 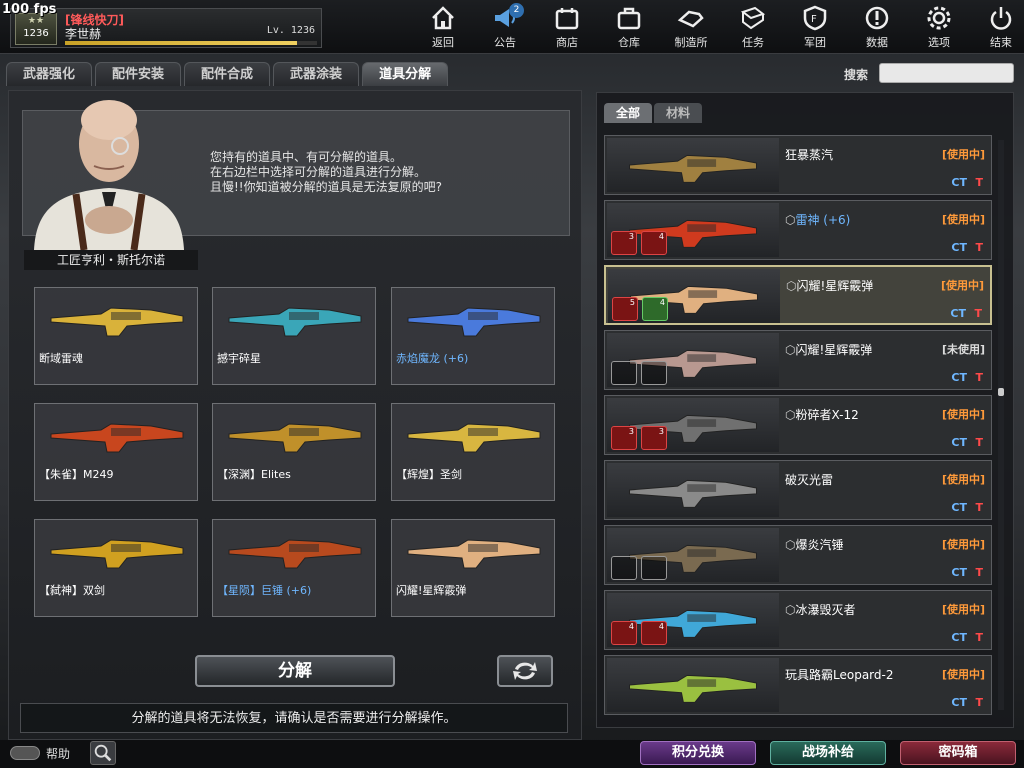 I want to click on nav-label: 商店, so click(x=567, y=42).